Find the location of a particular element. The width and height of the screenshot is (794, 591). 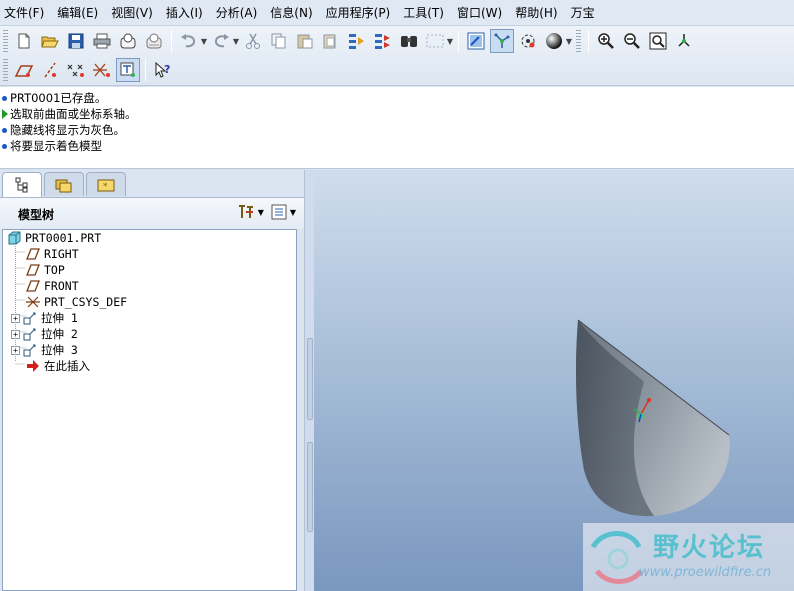

tree-item-label: RIGHT is located at coordinates (61, 254).